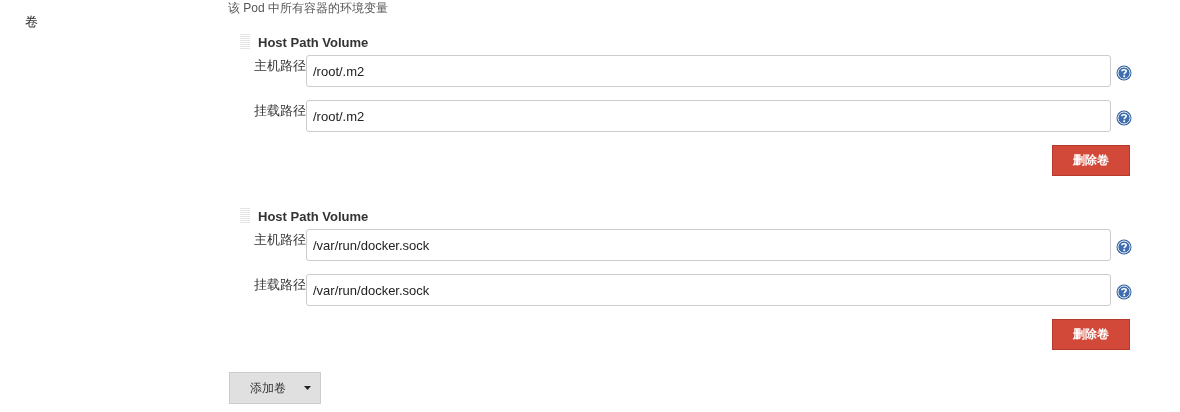 The height and width of the screenshot is (412, 1180). I want to click on section-label: 卷, so click(31, 21).